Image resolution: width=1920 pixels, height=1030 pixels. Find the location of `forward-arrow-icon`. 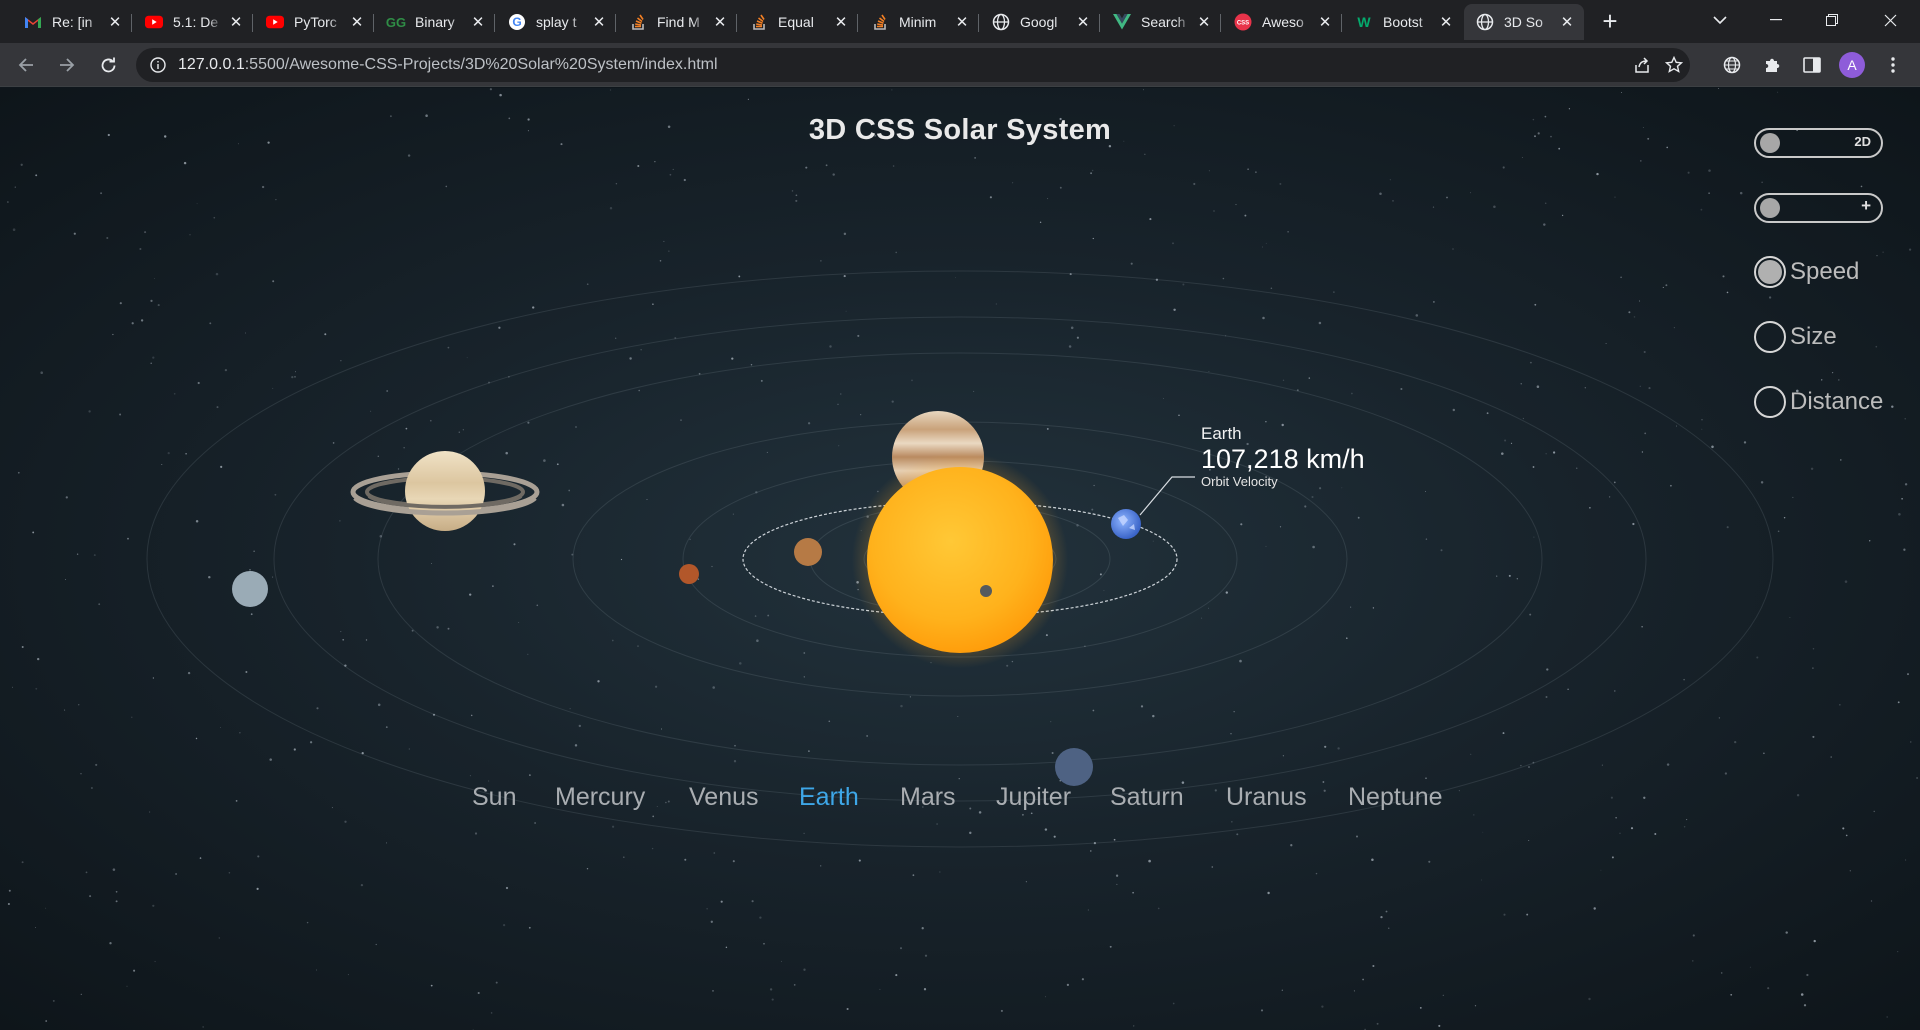

forward-arrow-icon is located at coordinates (67, 65).